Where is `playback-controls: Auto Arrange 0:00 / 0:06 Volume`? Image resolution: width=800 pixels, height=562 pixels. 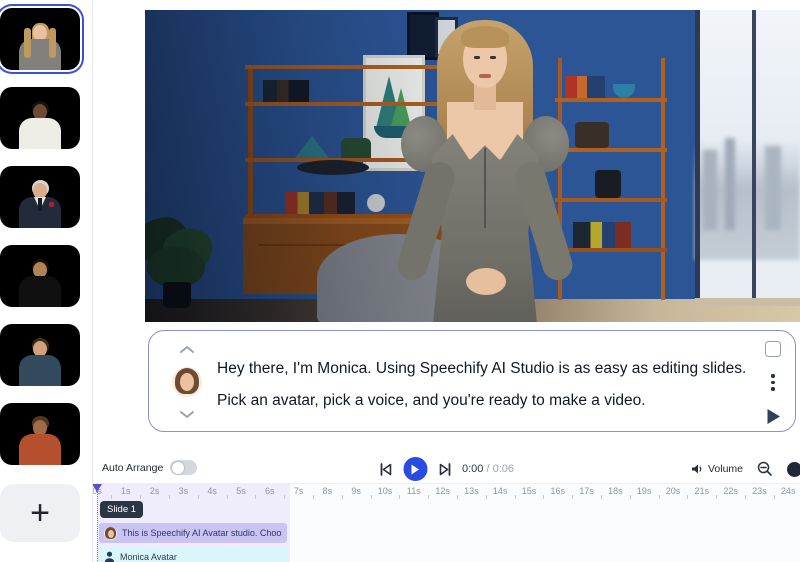
playback-controls: Auto Arrange 0:00 / 0:06 Volume is located at coordinates (446, 469).